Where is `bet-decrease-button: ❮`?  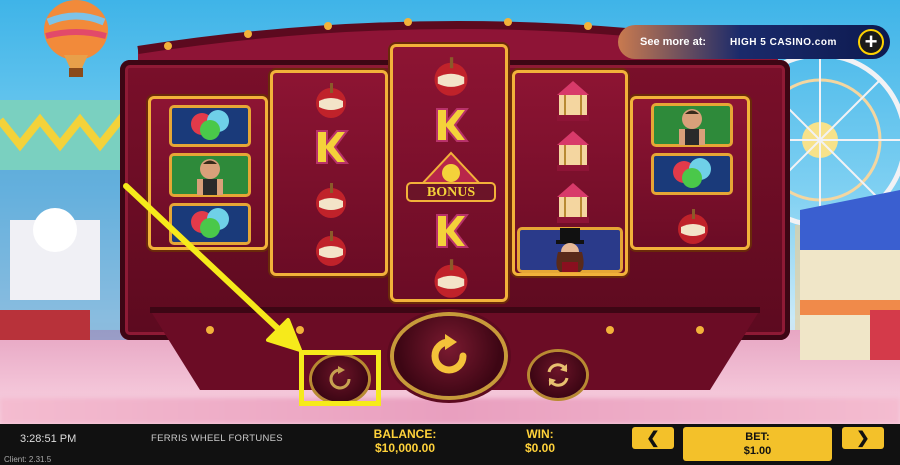 bet-decrease-button: ❮ is located at coordinates (653, 438).